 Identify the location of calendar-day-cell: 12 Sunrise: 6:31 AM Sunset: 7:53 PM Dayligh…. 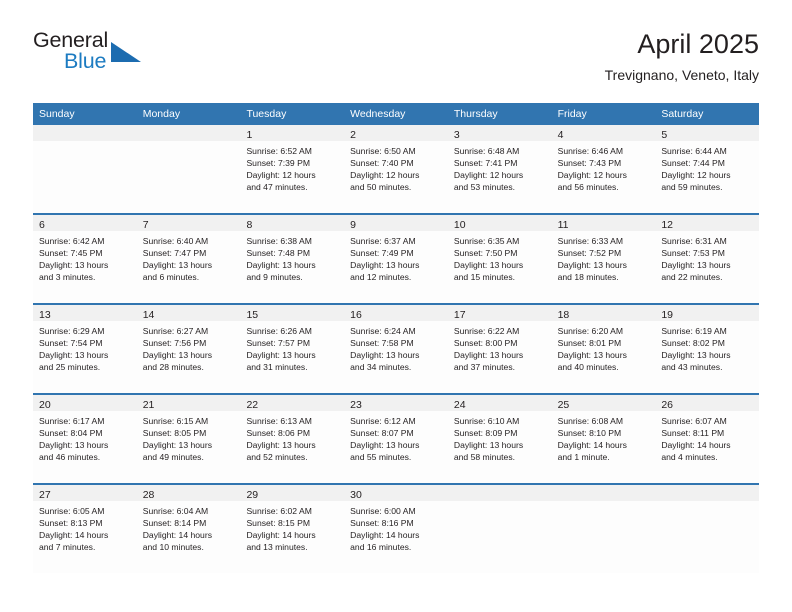
(707, 259).